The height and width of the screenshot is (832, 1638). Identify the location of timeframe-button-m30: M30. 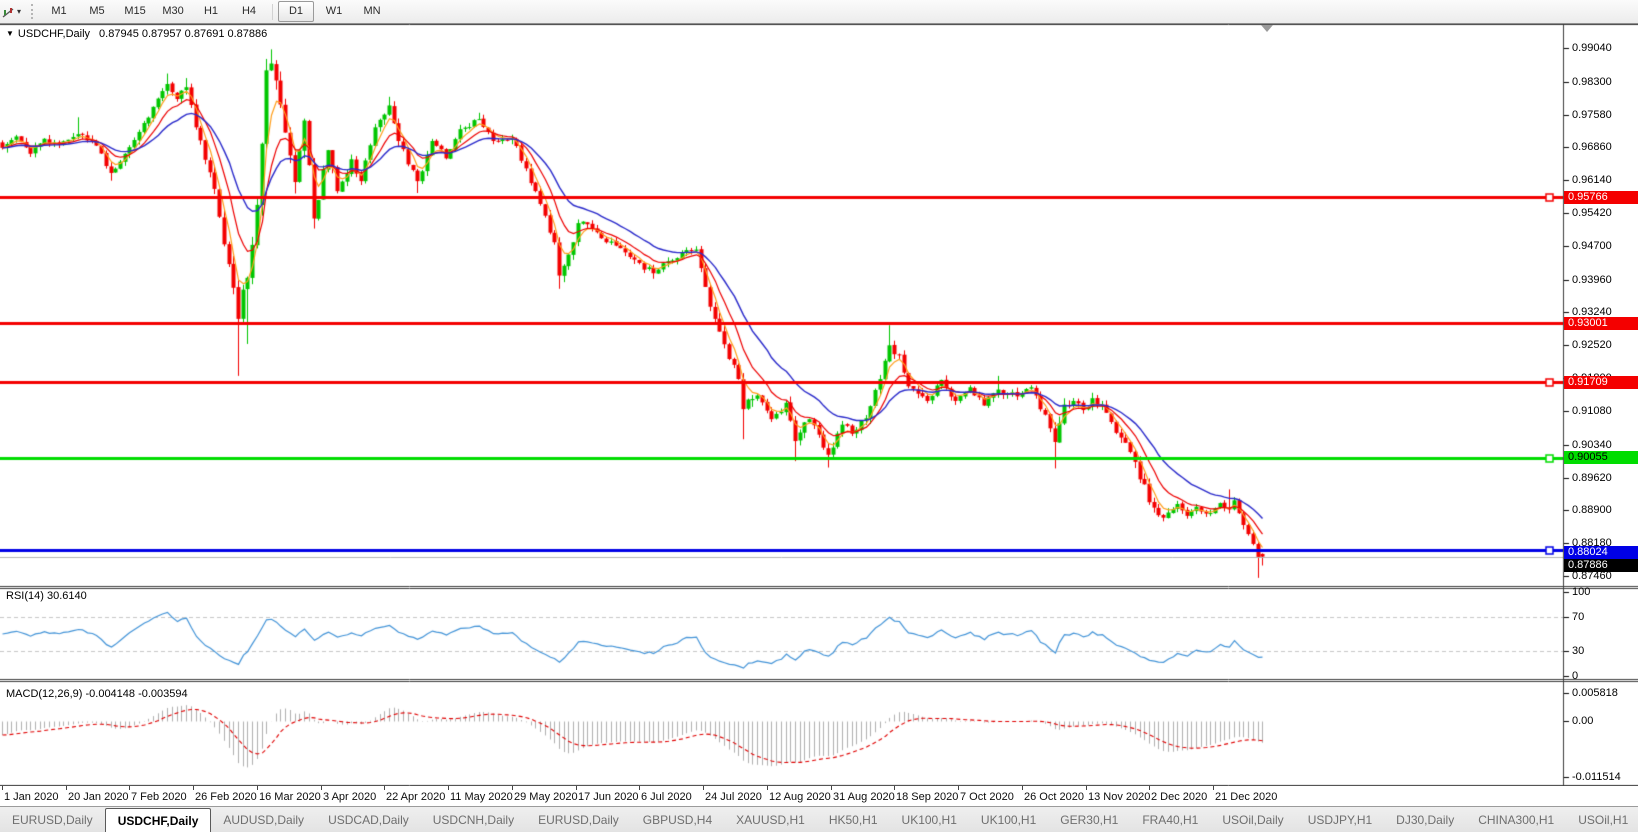
(173, 11).